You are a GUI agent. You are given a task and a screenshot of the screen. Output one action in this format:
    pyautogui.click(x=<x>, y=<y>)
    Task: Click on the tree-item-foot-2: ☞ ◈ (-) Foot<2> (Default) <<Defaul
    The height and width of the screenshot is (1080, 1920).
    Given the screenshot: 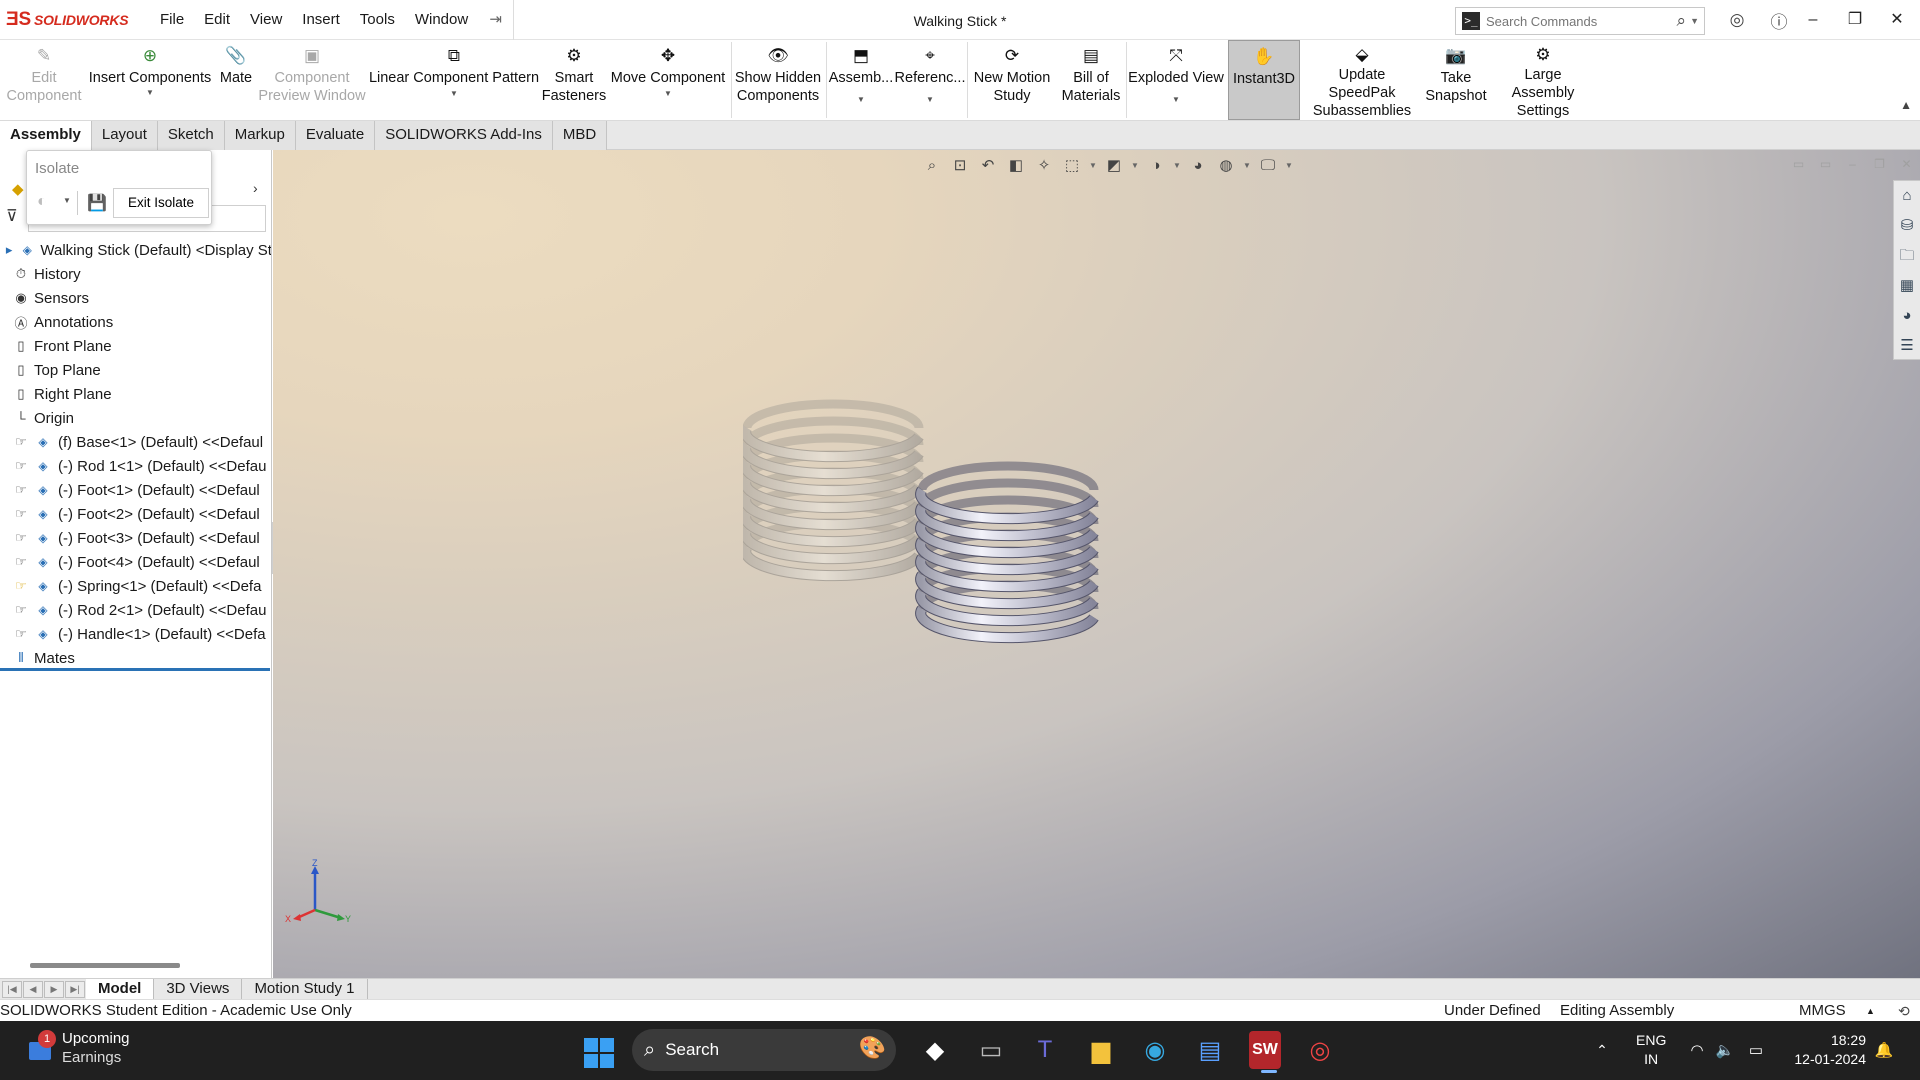 What is the action you would take?
    pyautogui.click(x=135, y=514)
    